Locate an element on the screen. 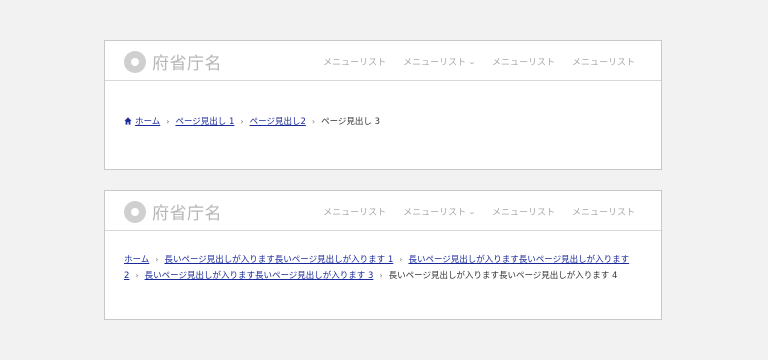  breadcrumb-current: 長いページ見出しが入ります長いページ見出しが入ります 4 is located at coordinates (503, 276).